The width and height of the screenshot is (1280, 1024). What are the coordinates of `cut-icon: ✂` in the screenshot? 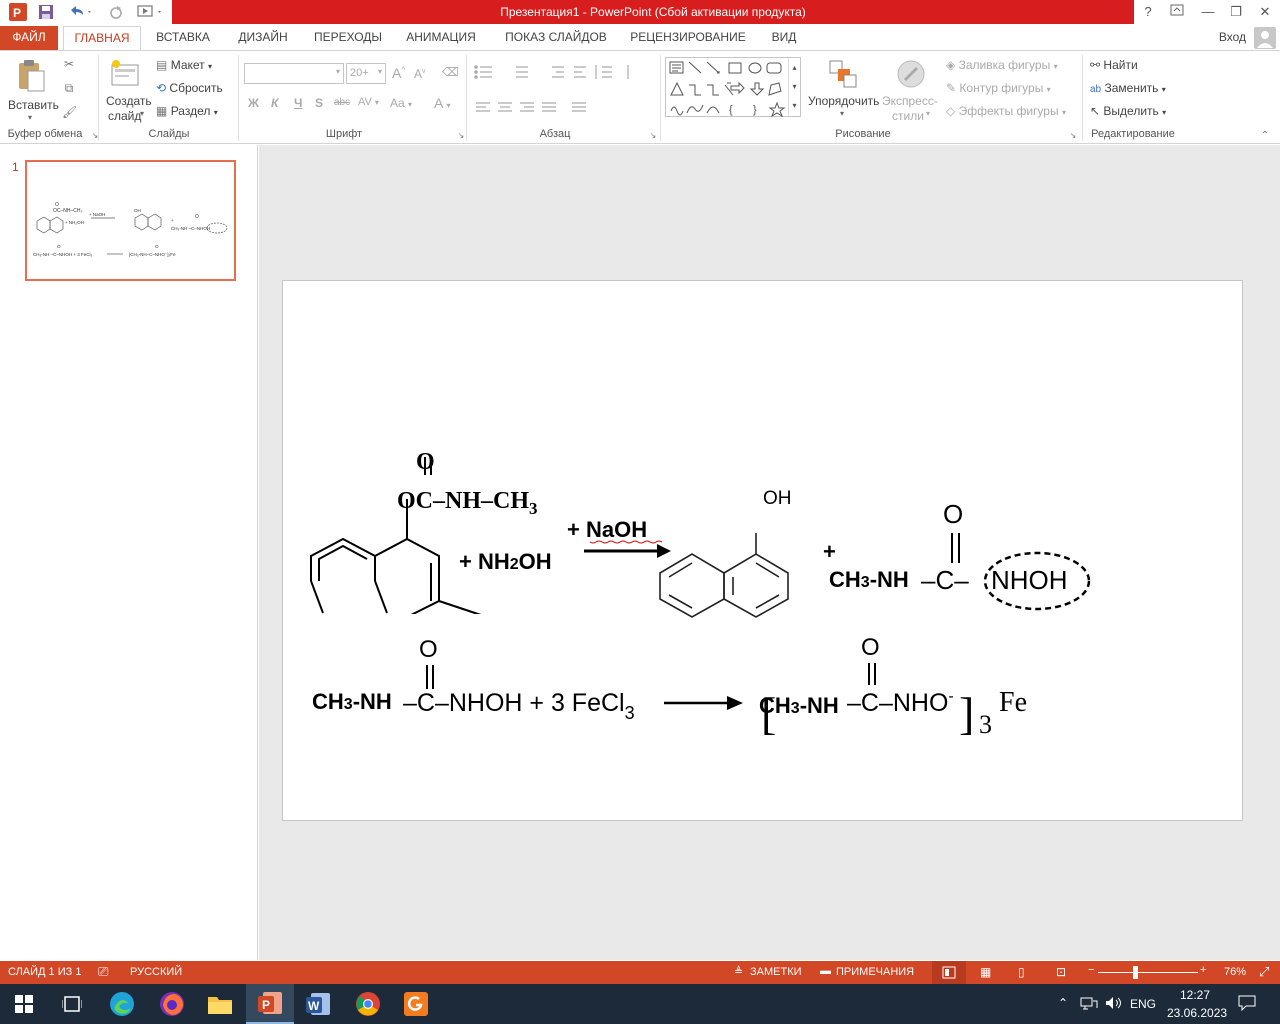 It's located at (69, 64).